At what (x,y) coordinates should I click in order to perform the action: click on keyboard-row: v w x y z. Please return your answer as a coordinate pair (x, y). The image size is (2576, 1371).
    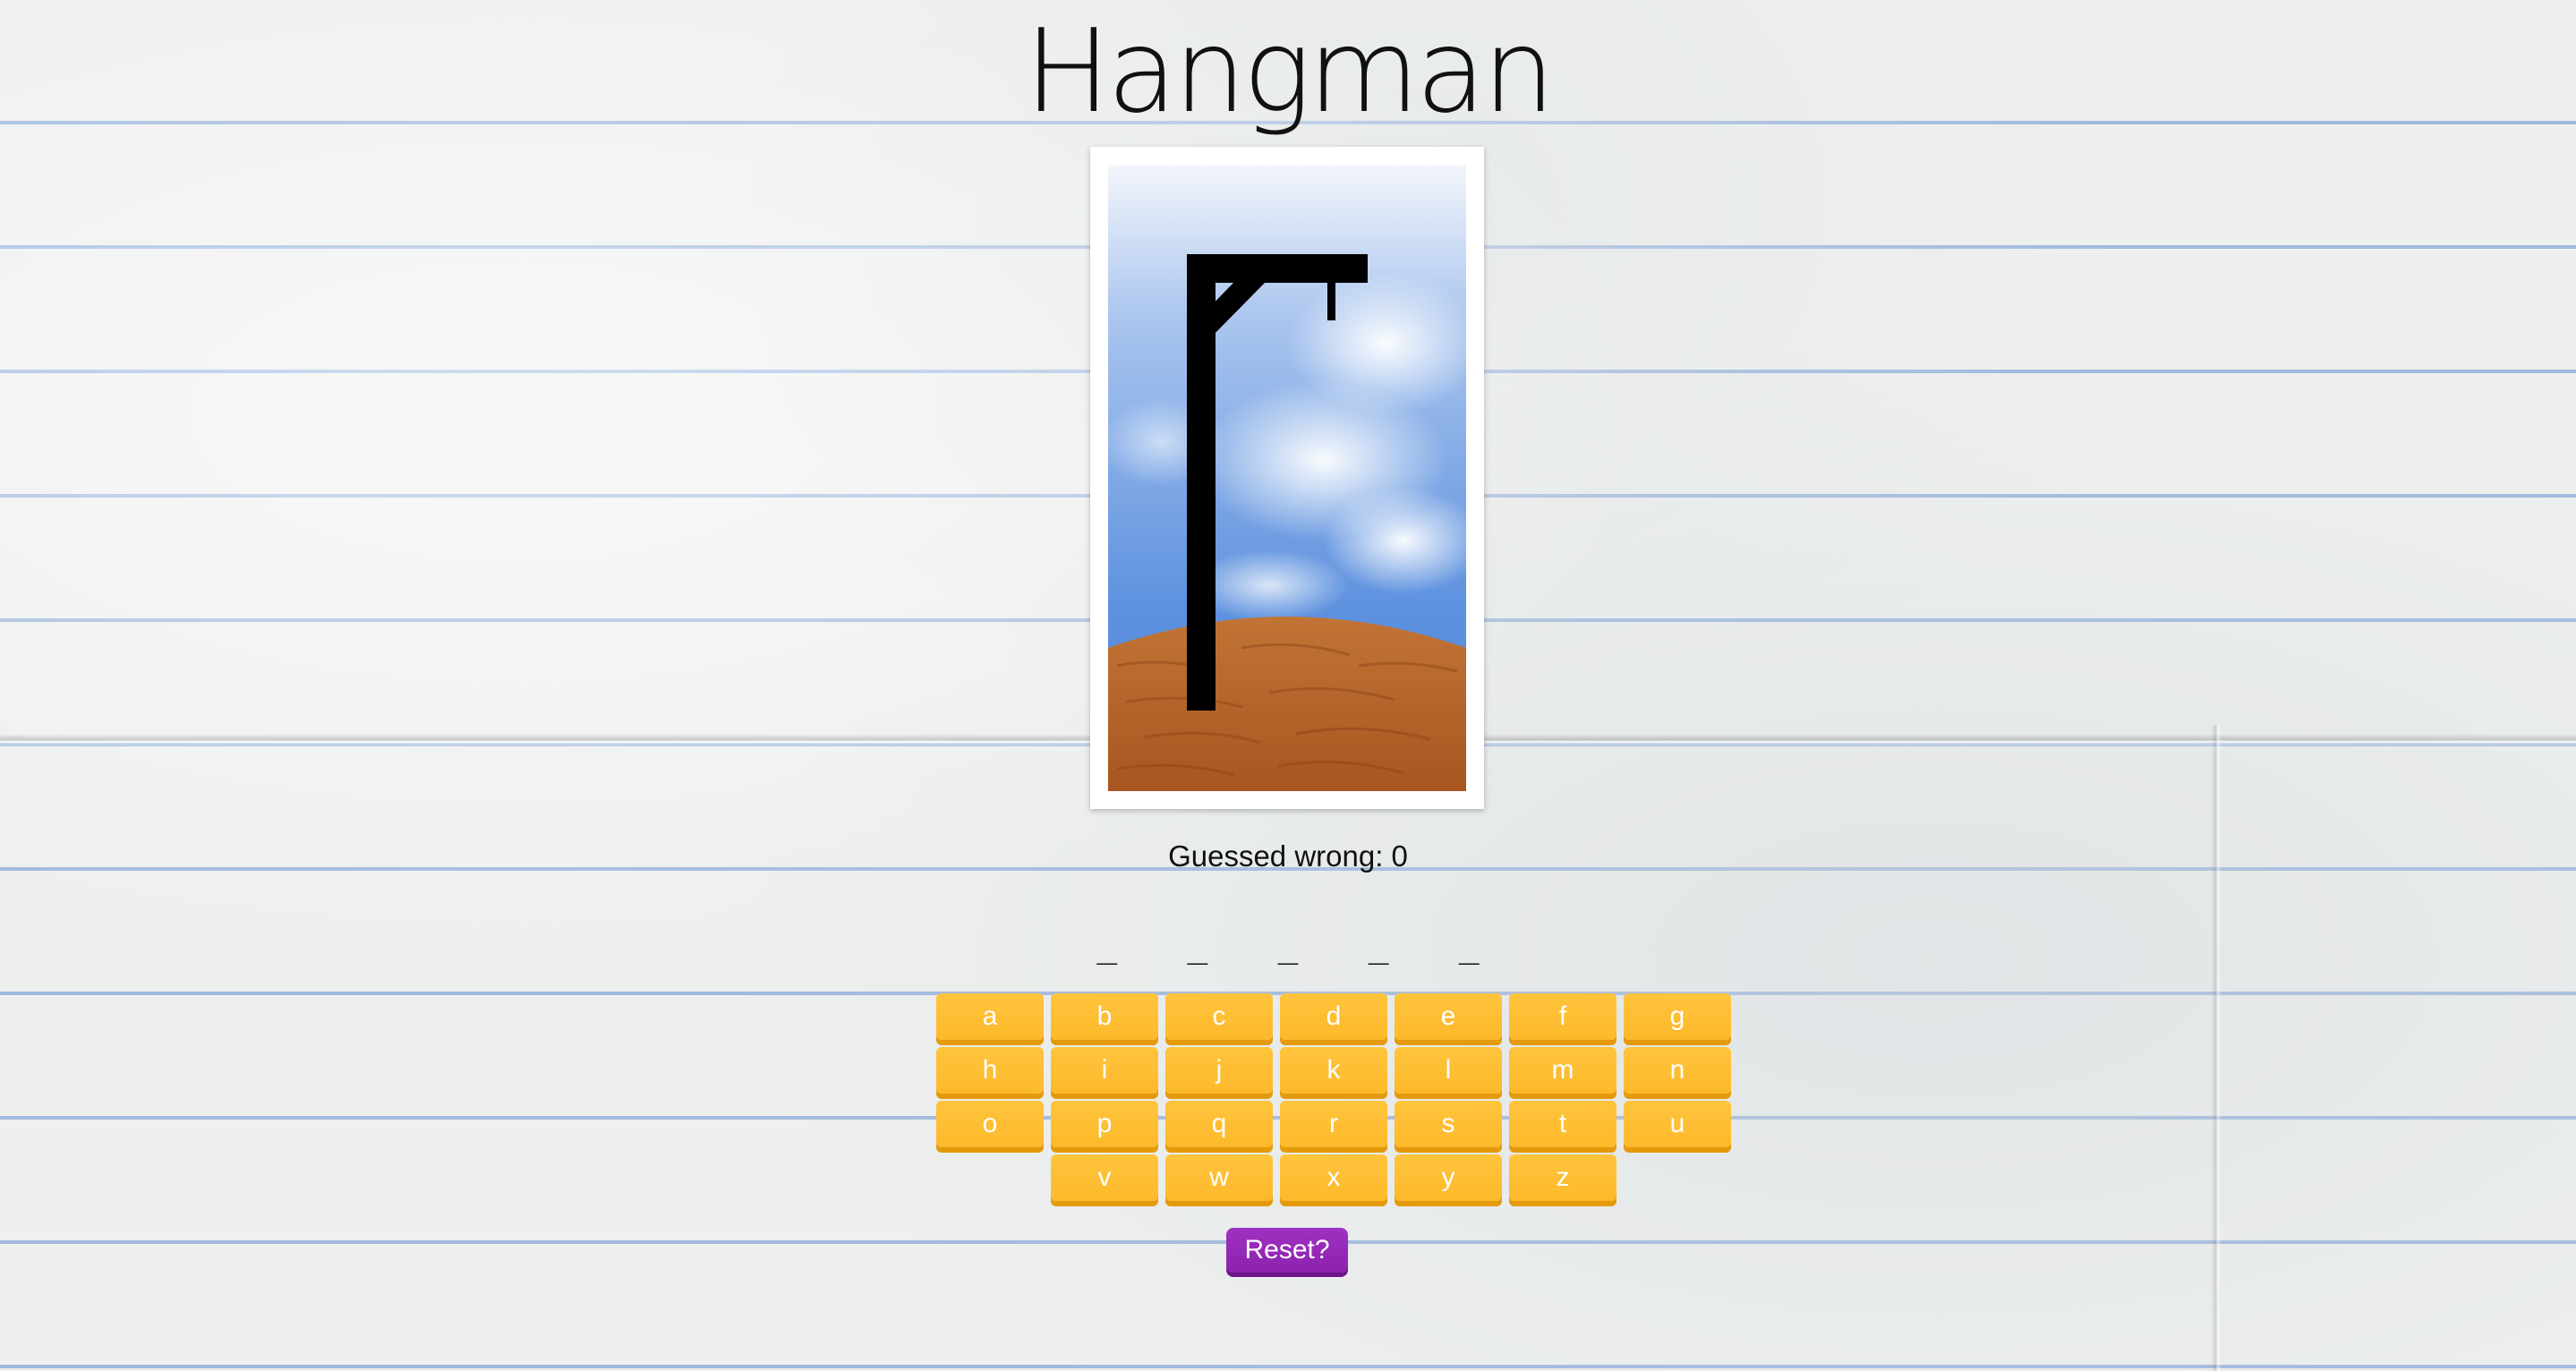
    Looking at the image, I should click on (1334, 1179).